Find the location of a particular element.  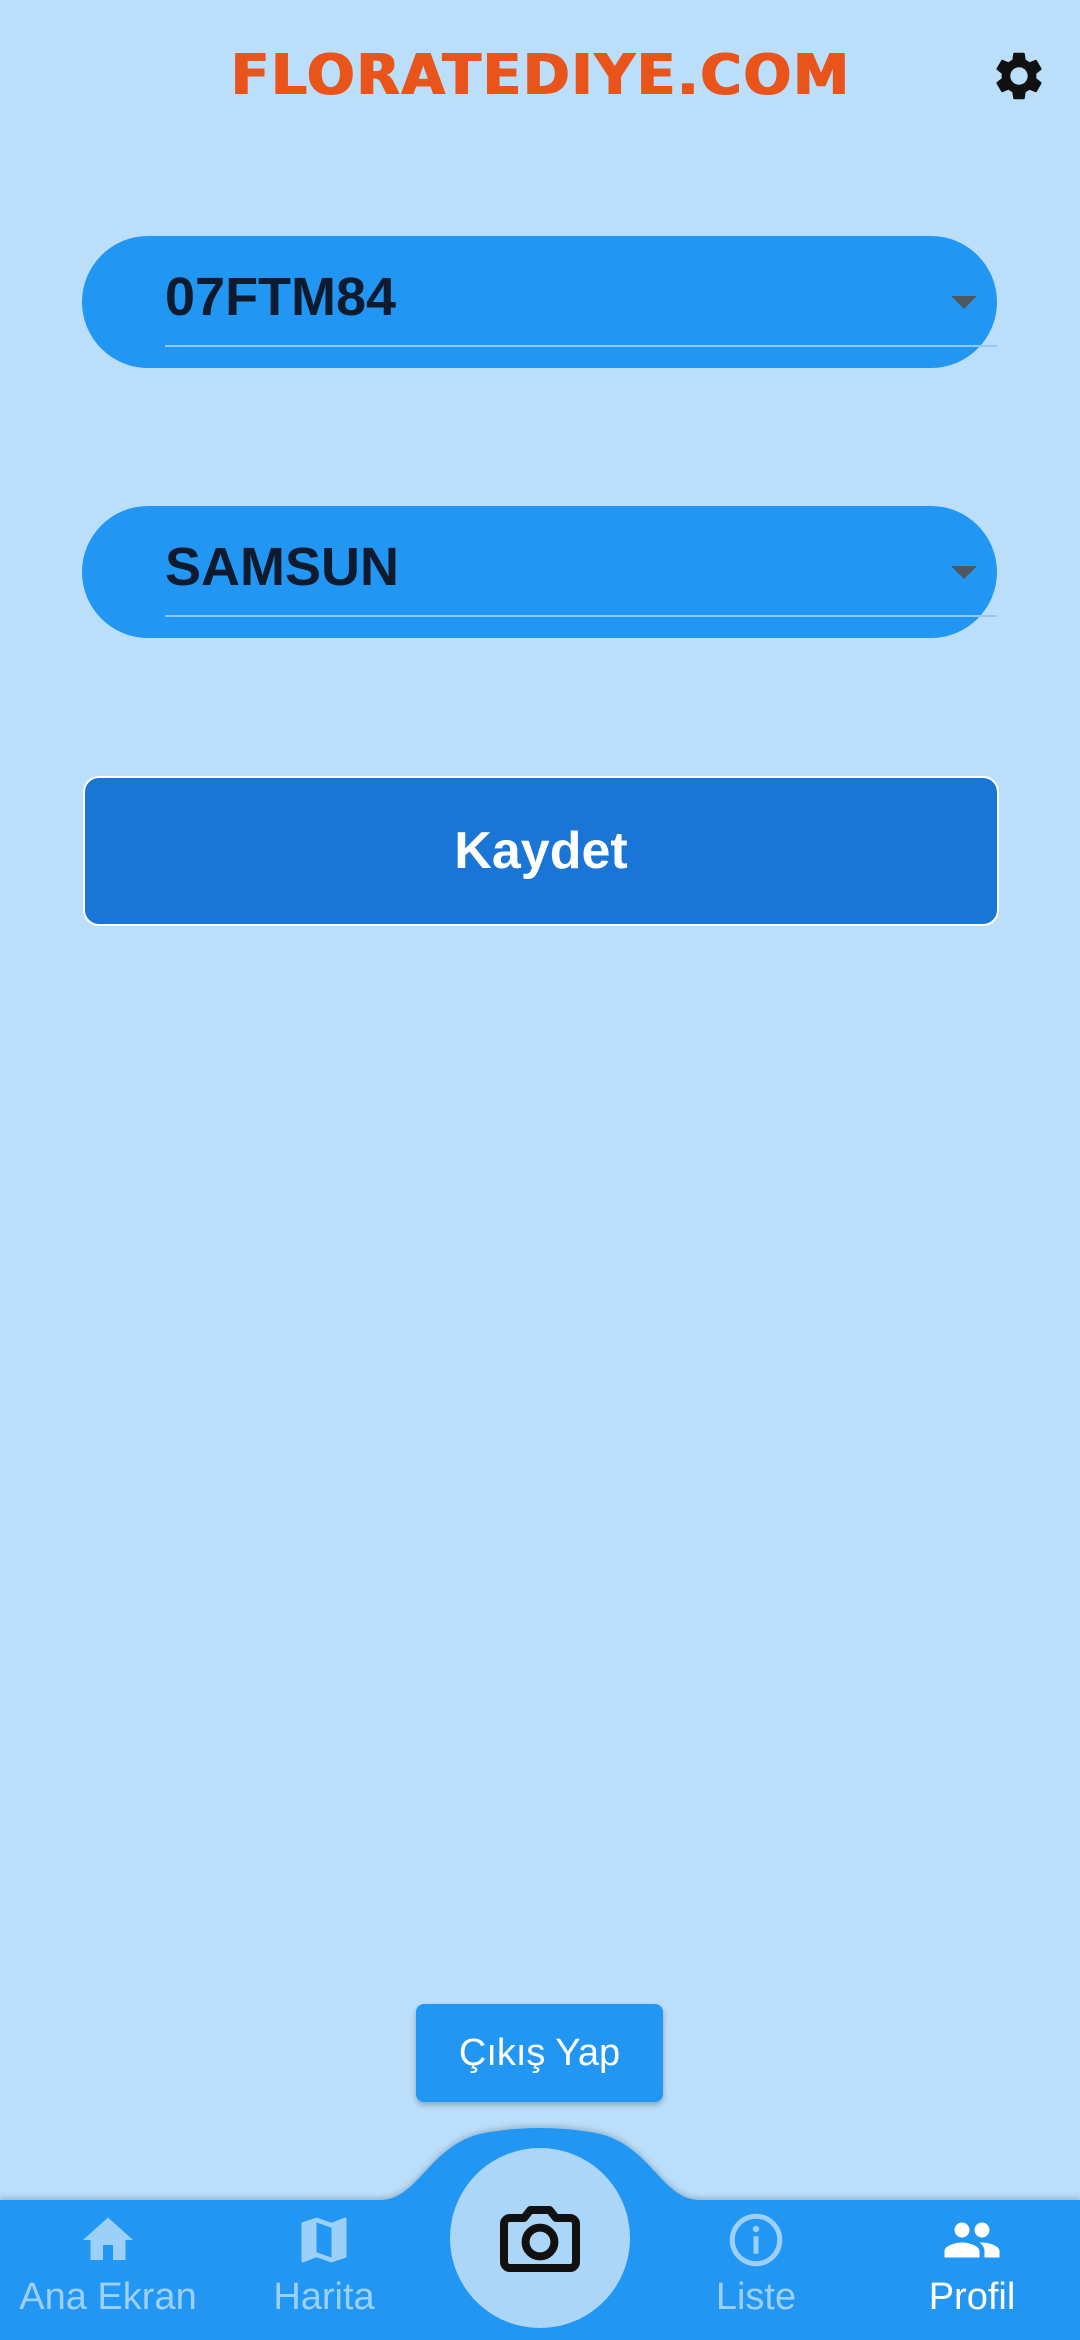

plate-select-underline is located at coordinates (581, 346).